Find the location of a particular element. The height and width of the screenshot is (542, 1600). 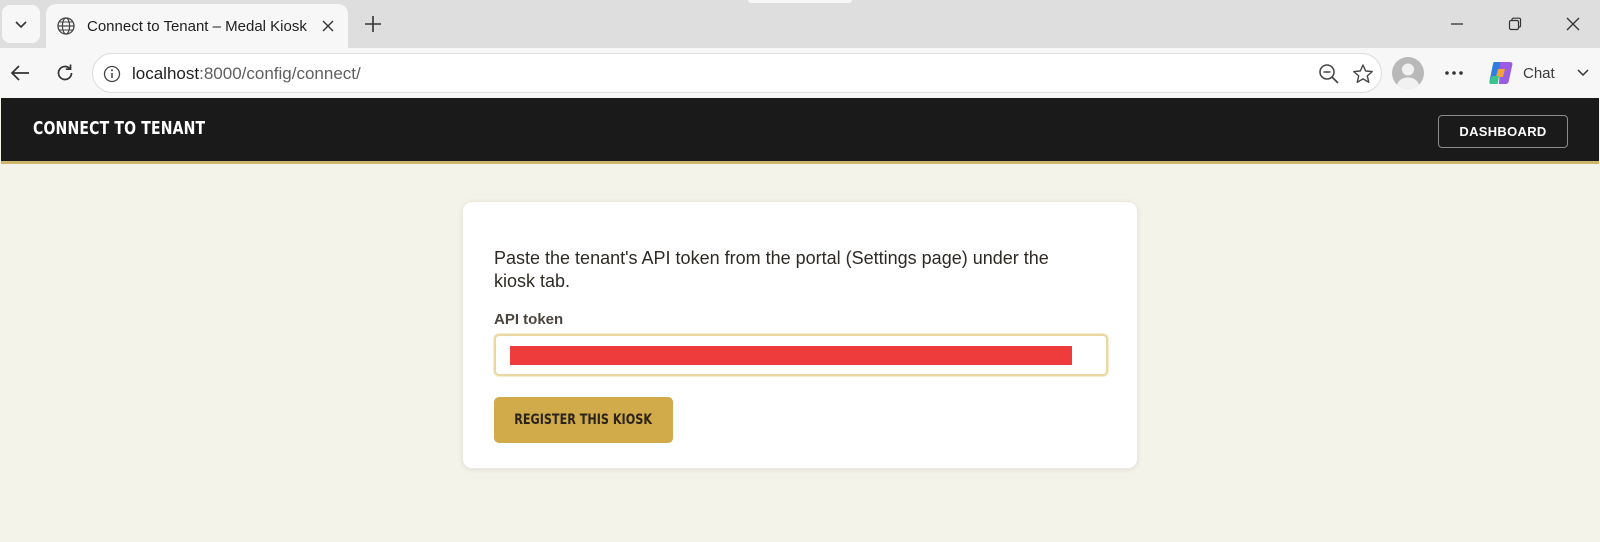

tab-list-icon is located at coordinates (21, 25).